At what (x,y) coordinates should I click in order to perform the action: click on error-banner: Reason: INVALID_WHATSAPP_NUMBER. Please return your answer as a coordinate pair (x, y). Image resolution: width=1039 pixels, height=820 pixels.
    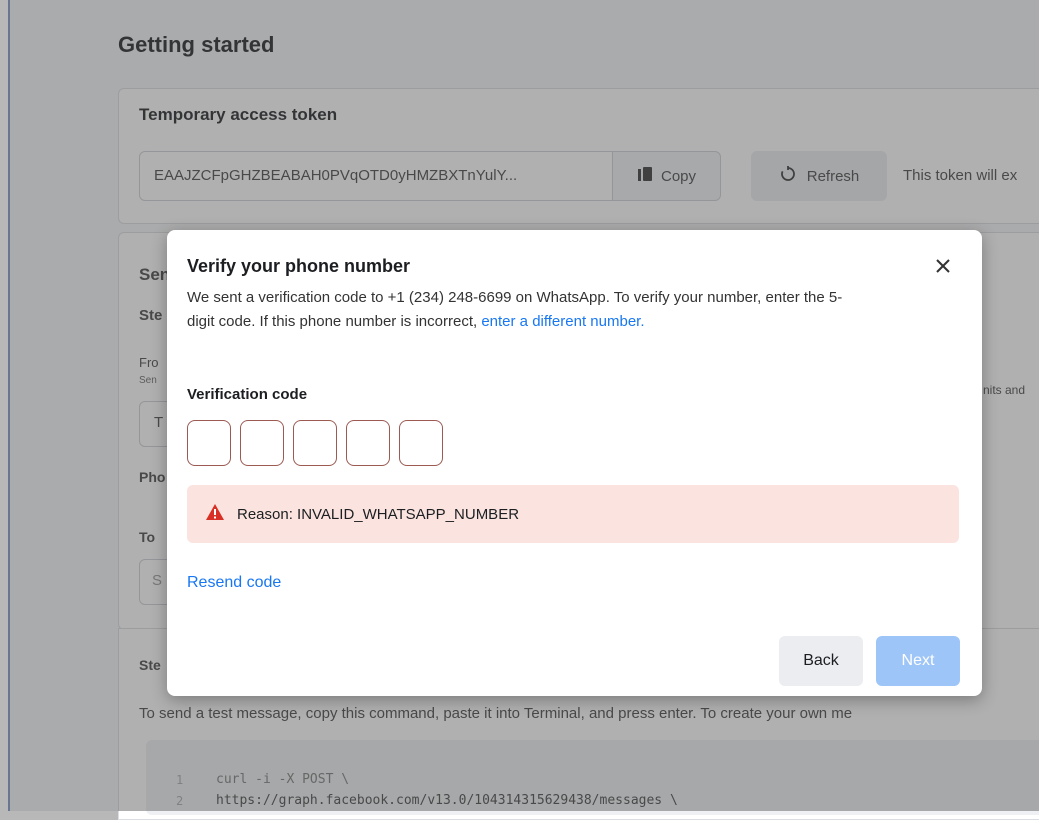
    Looking at the image, I should click on (573, 514).